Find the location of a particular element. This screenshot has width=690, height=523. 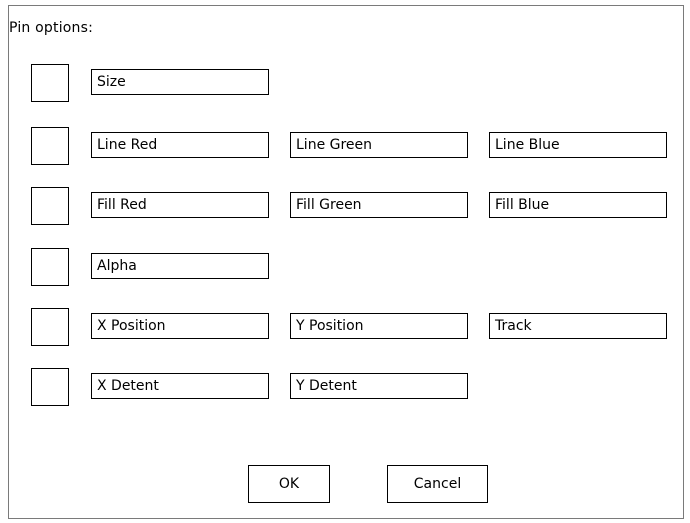

position-checkbox is located at coordinates (50, 327).